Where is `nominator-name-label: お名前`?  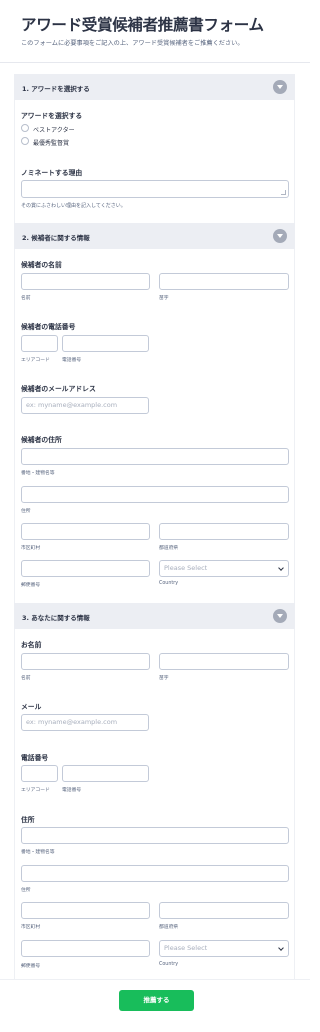 nominator-name-label: お名前 is located at coordinates (31, 645).